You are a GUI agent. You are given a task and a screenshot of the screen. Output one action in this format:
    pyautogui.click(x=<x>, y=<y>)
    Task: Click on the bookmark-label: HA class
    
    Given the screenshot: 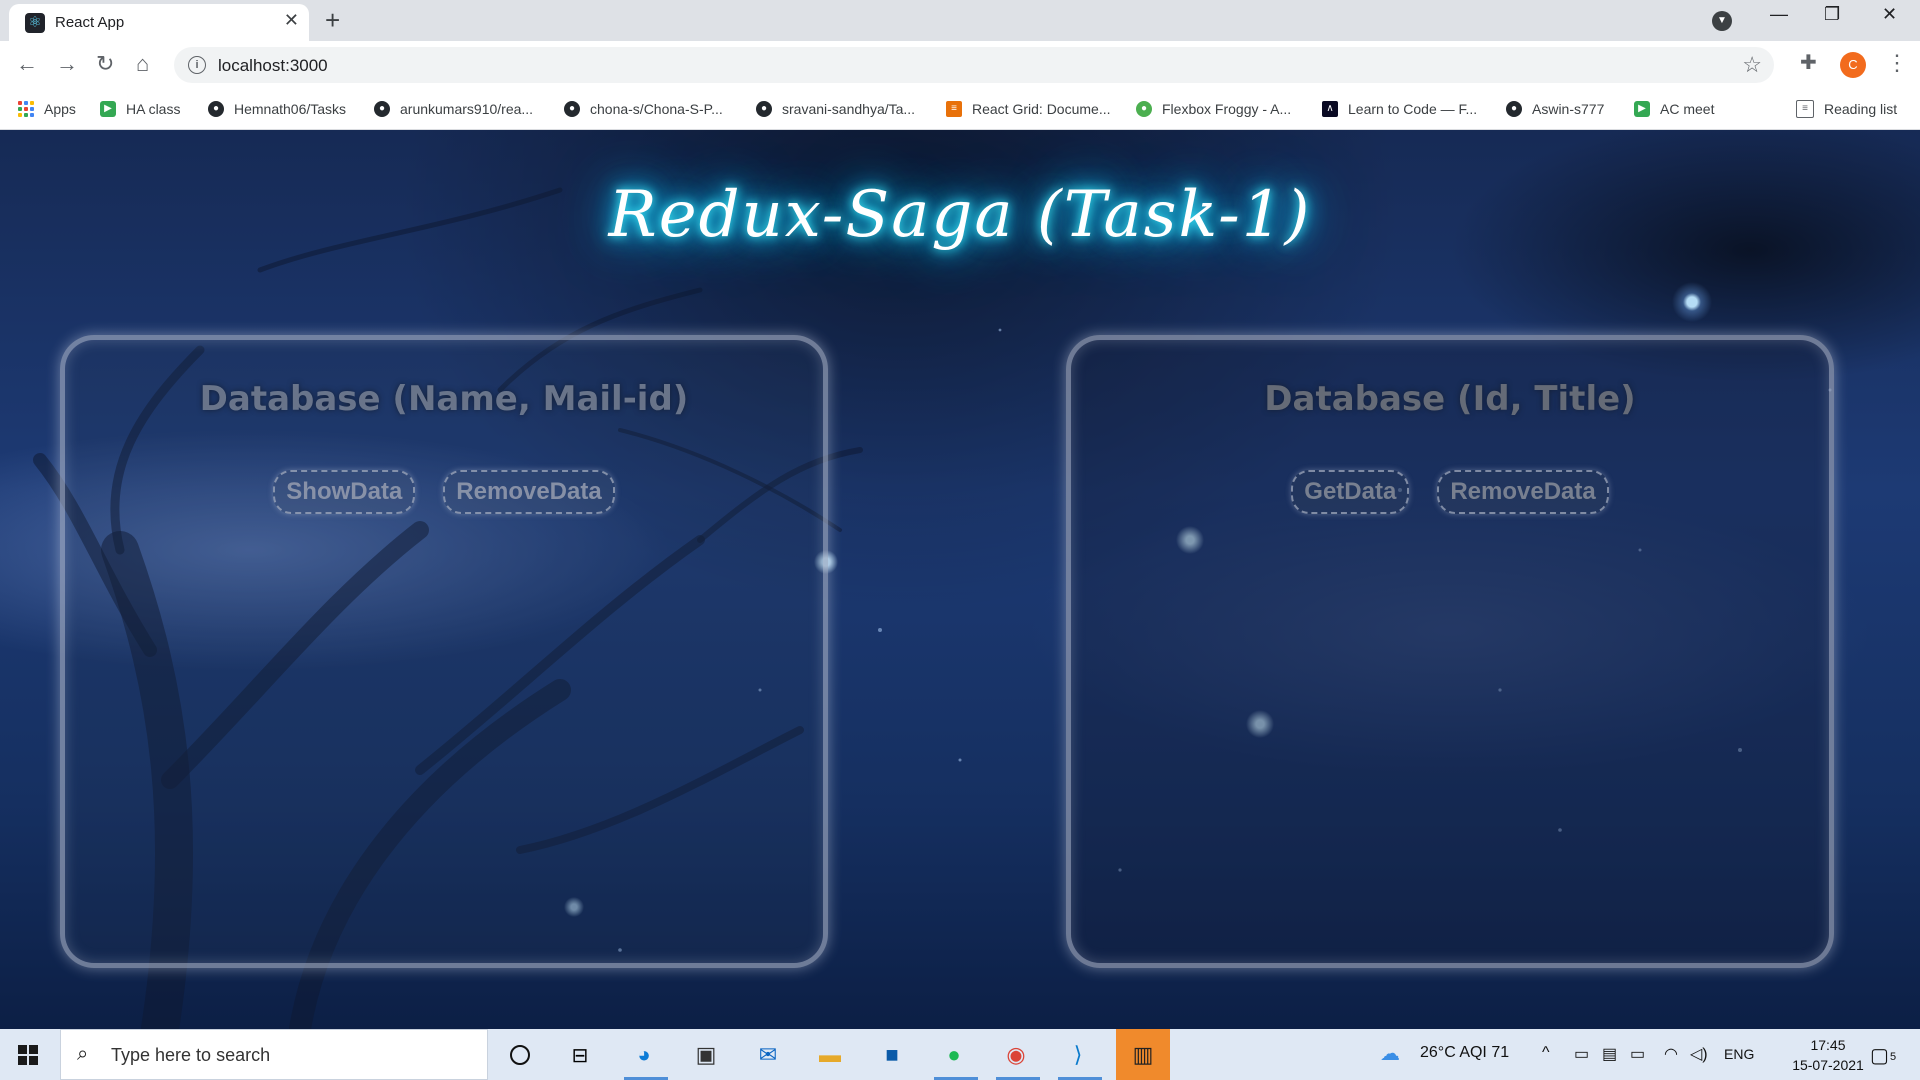 What is the action you would take?
    pyautogui.click(x=153, y=109)
    